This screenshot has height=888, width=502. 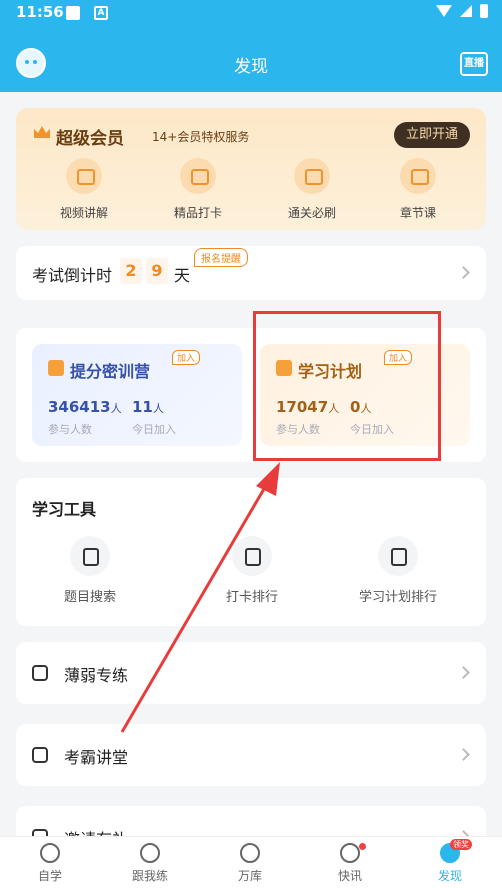 What do you see at coordinates (250, 853) in the screenshot?
I see `document-icon` at bounding box center [250, 853].